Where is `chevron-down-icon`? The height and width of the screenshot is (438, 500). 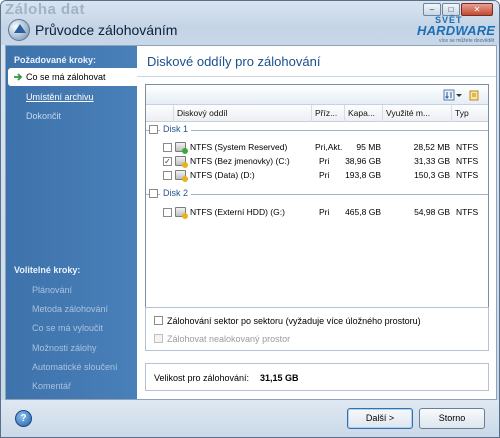
chevron-down-icon is located at coordinates (459, 95).